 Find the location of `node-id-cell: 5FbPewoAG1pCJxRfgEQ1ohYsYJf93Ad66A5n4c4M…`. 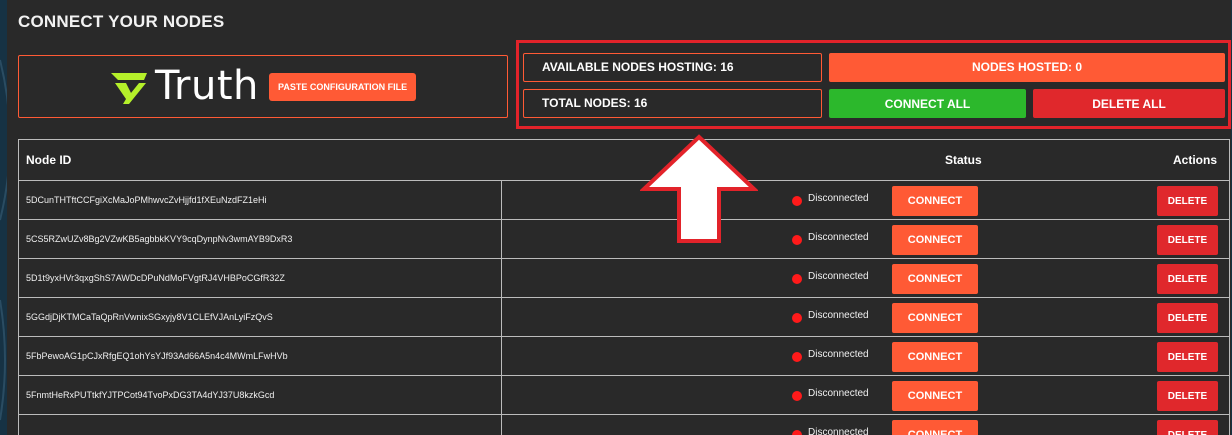

node-id-cell: 5FbPewoAG1pCJxRfgEQ1ohYsYJf93Ad66A5n4c4M… is located at coordinates (260, 356).